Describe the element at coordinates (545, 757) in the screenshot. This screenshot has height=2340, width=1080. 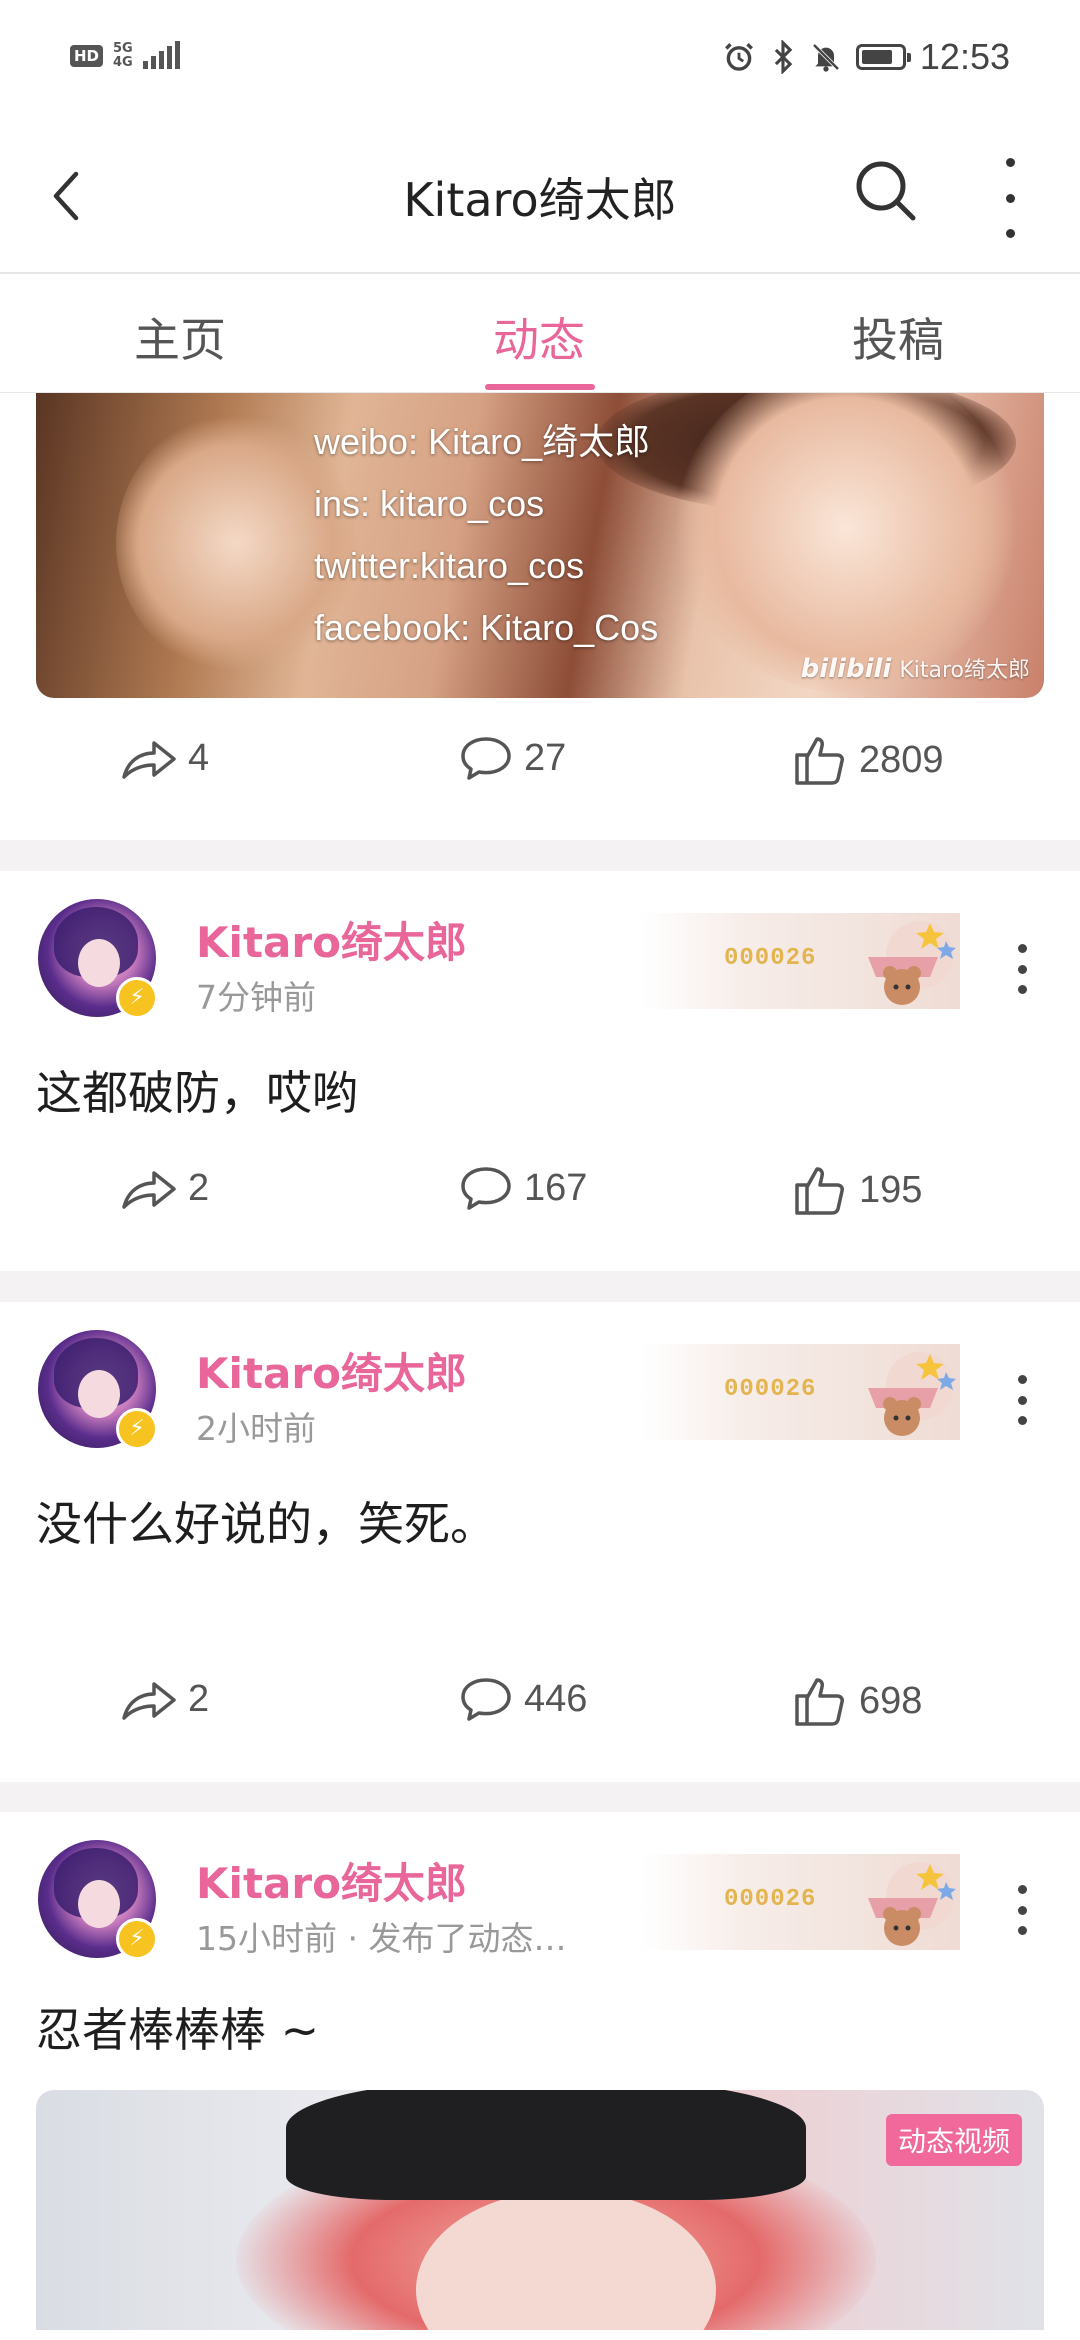
I see `comment-count: 27` at that location.